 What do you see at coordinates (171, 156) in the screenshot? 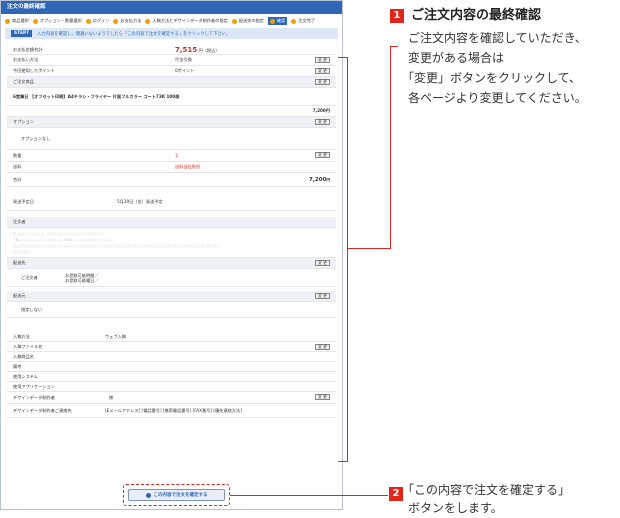
I see `table-row: 数量 1 変 更` at bounding box center [171, 156].